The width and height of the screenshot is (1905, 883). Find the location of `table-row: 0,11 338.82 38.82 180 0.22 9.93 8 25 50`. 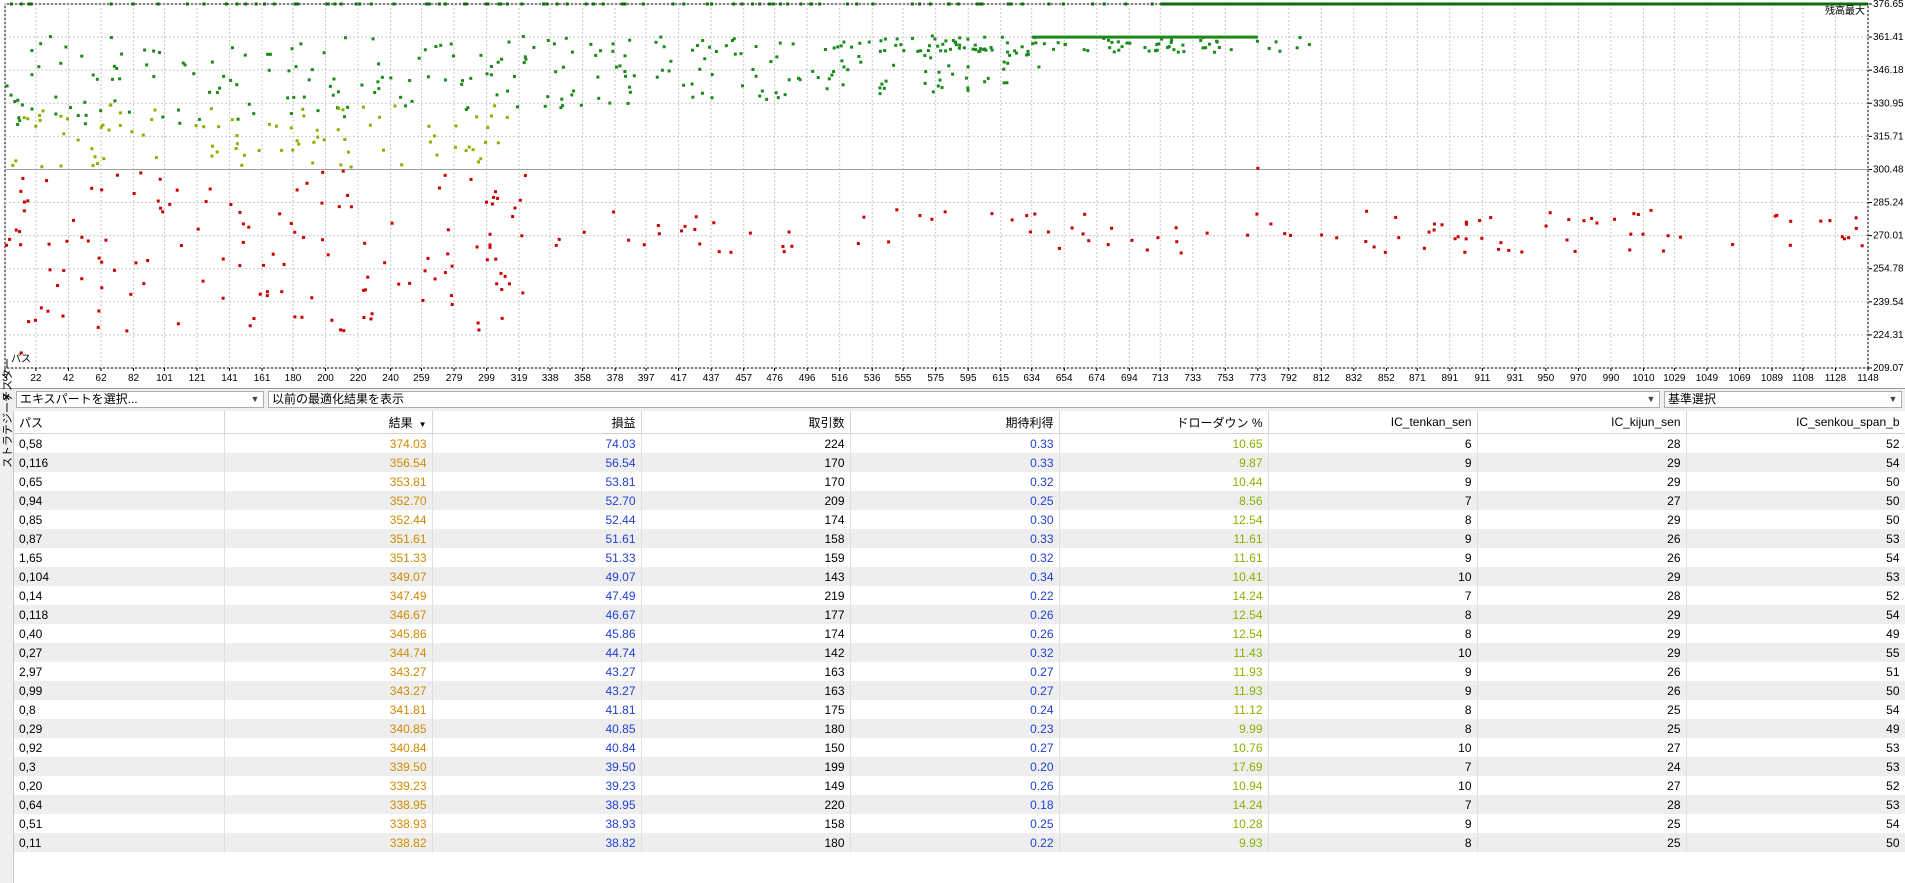

table-row: 0,11 338.82 38.82 180 0.22 9.93 8 25 50 is located at coordinates (959, 842).